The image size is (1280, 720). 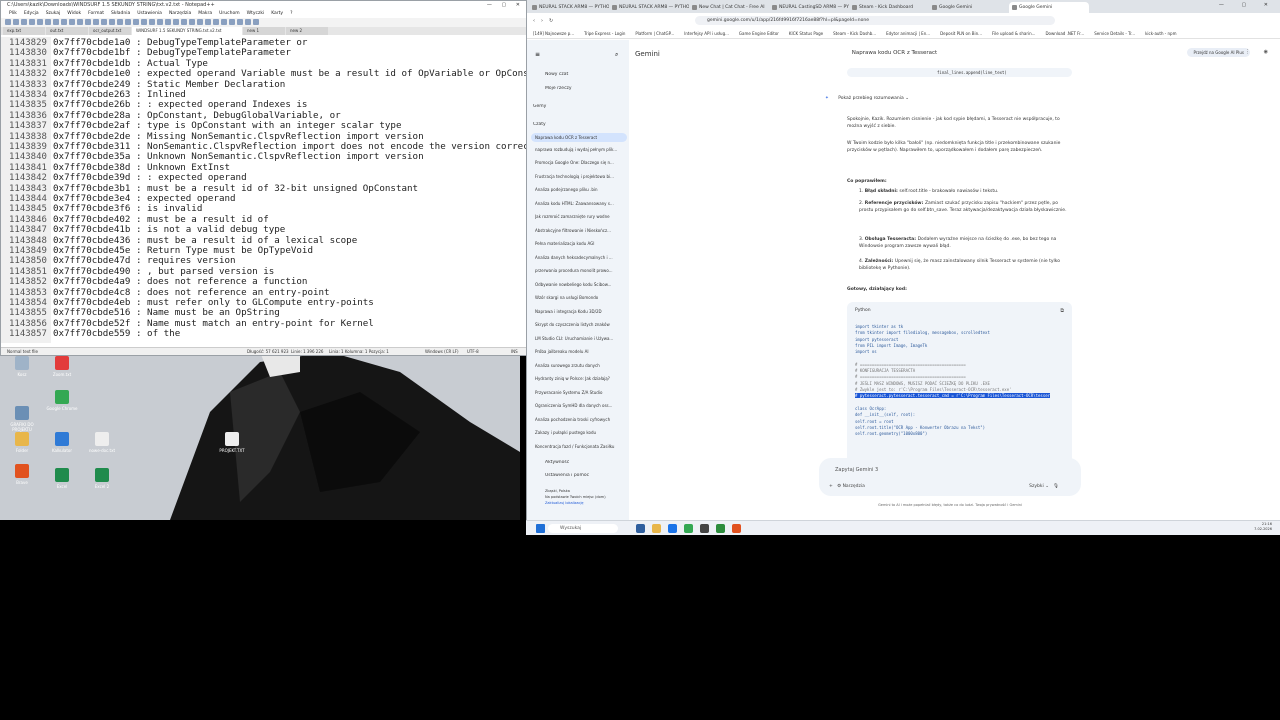 I want to click on window-controls: — ▢ ✕, so click(x=505, y=5).